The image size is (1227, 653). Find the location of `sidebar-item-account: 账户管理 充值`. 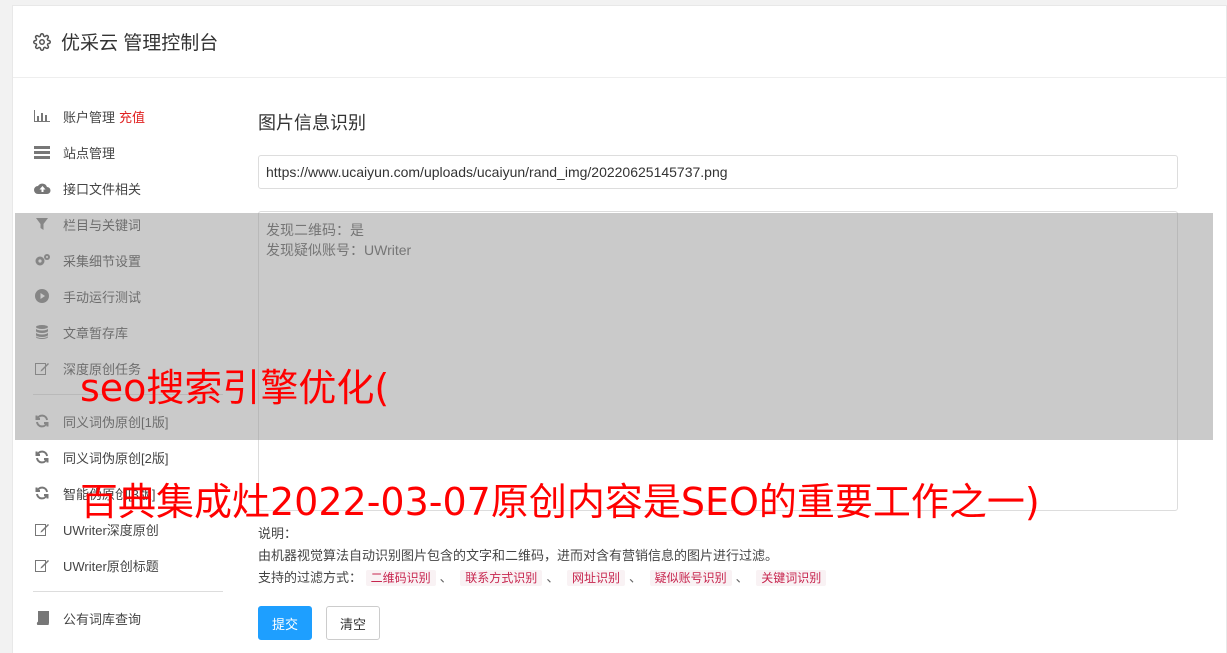

sidebar-item-account: 账户管理 充值 is located at coordinates (128, 116).